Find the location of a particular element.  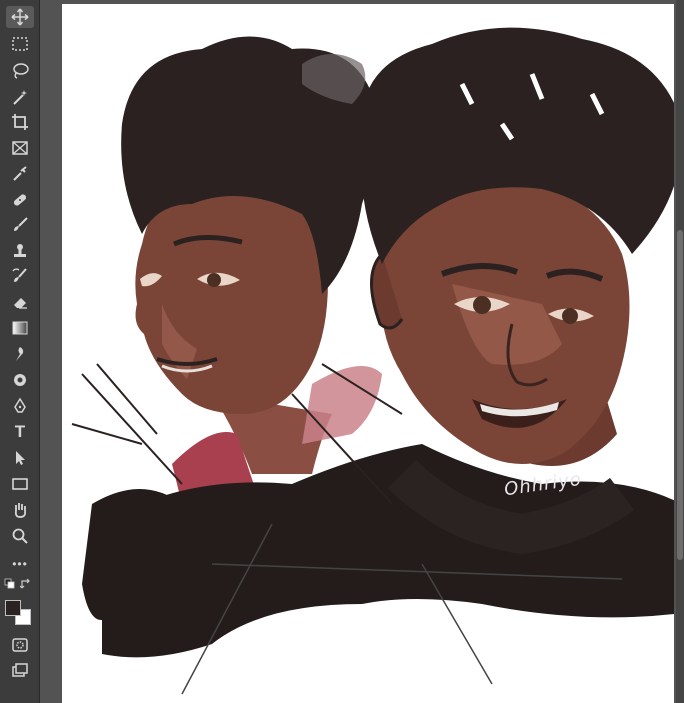

hand-icon is located at coordinates (20, 510).